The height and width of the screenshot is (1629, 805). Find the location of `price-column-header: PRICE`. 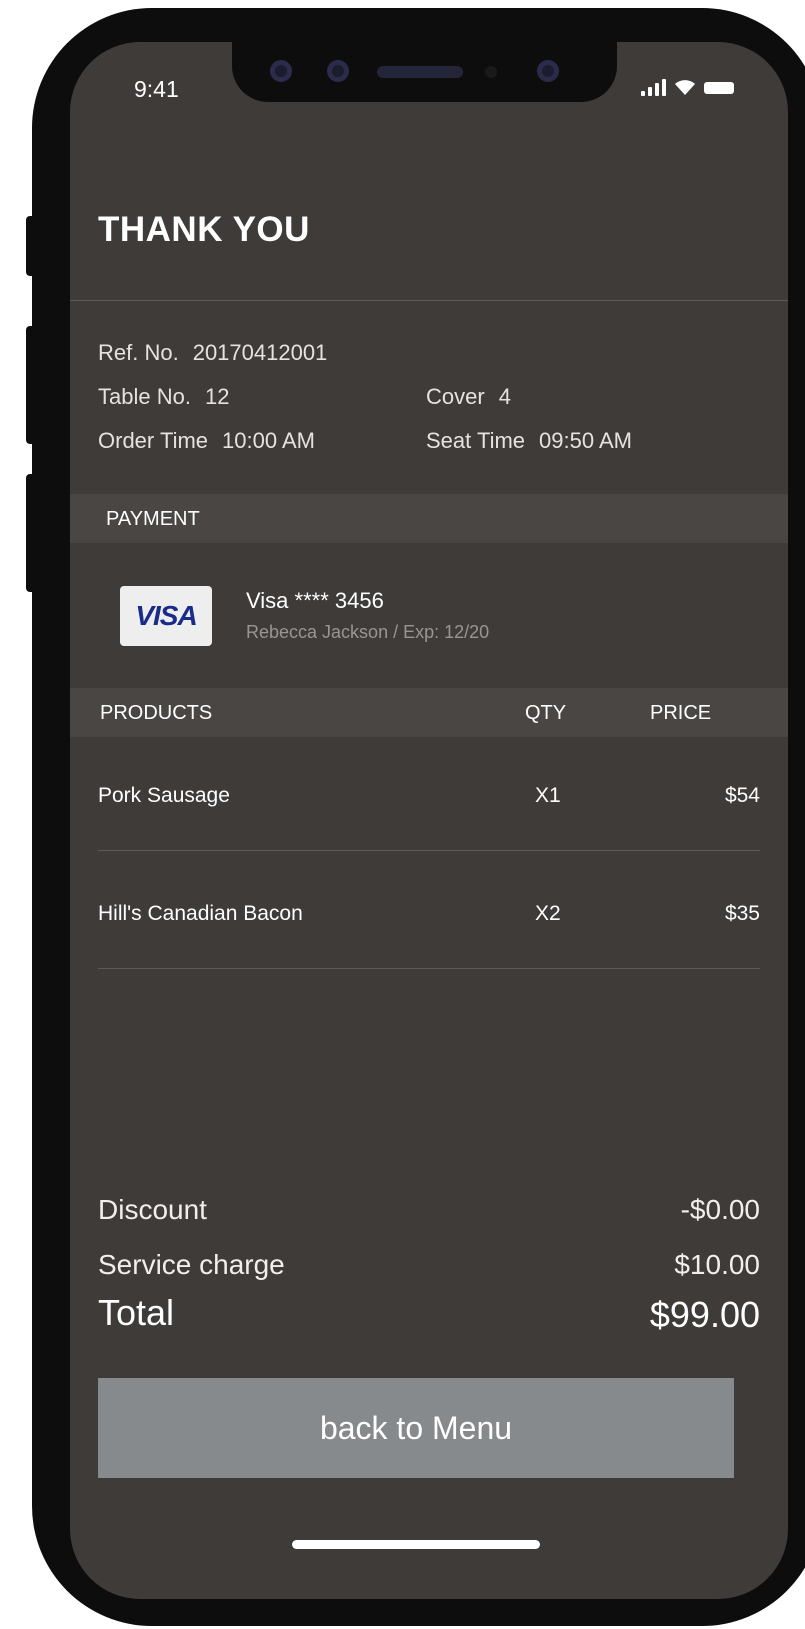

price-column-header: PRICE is located at coordinates (681, 713).